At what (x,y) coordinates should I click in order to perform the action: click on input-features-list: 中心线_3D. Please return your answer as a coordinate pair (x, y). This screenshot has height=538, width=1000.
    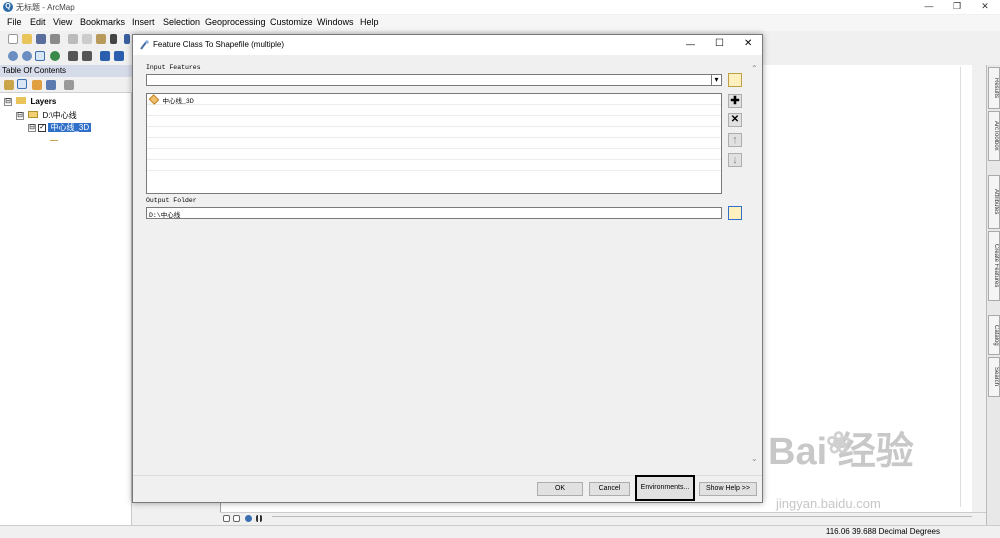
    Looking at the image, I should click on (434, 143).